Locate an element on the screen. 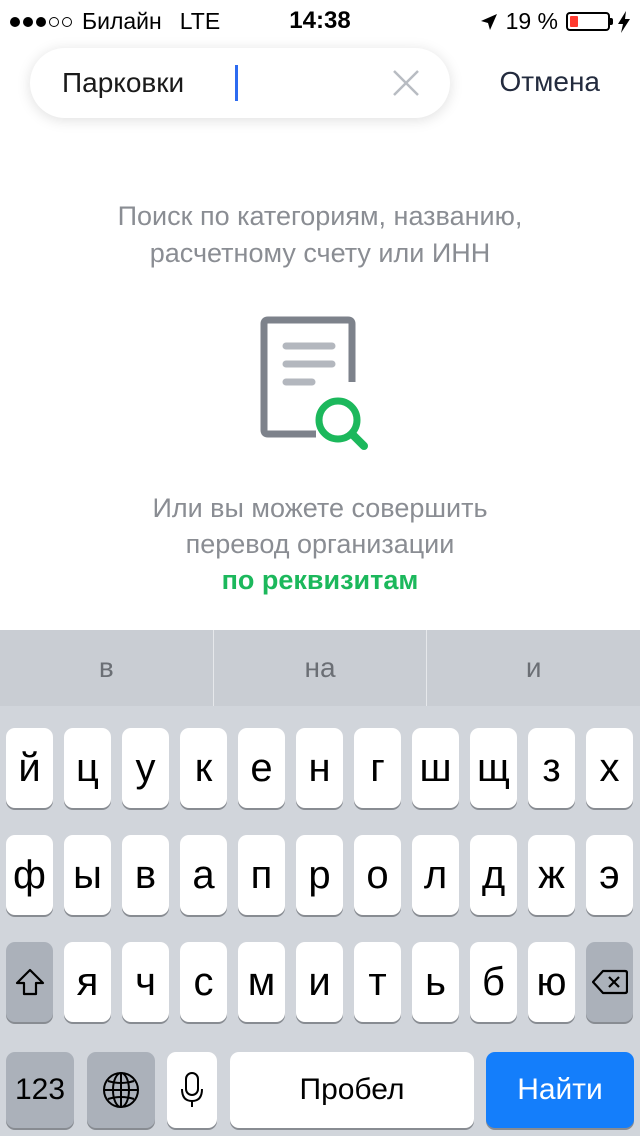  carrier-name: Билайн is located at coordinates (122, 21).